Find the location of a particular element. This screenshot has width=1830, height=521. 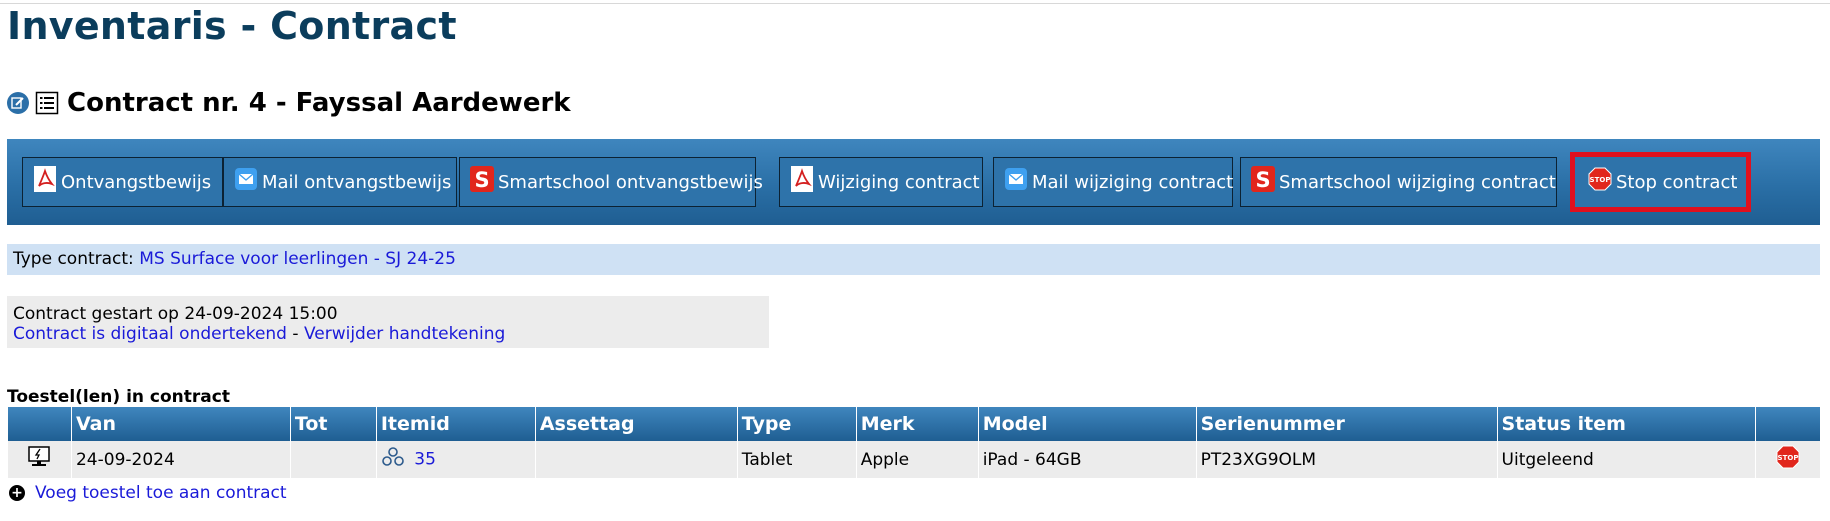

list-icon is located at coordinates (47, 103).